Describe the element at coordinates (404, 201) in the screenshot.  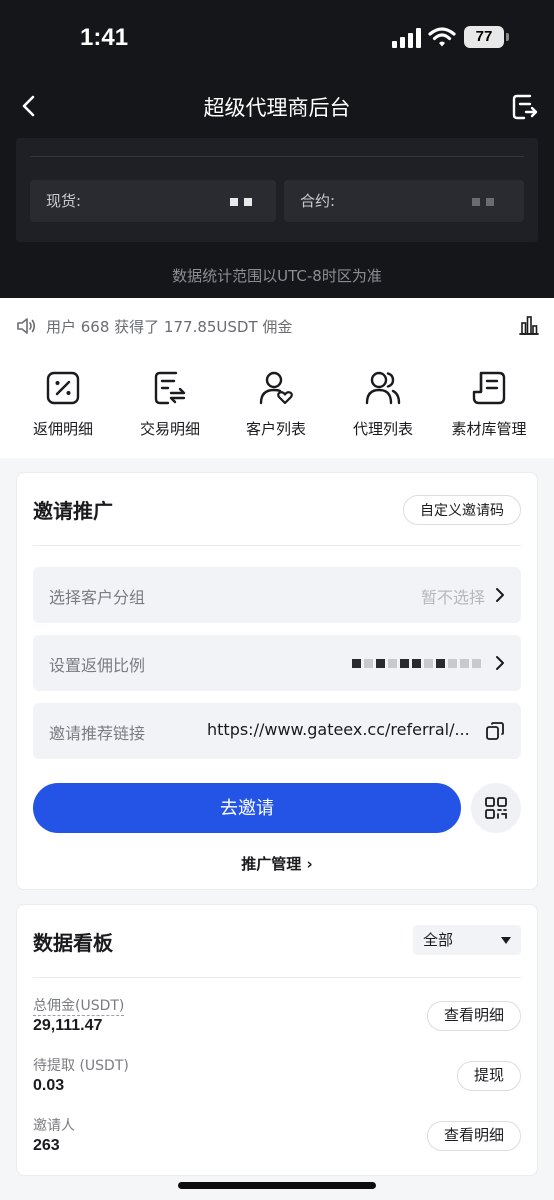
I see `contract-summary: 合约:` at that location.